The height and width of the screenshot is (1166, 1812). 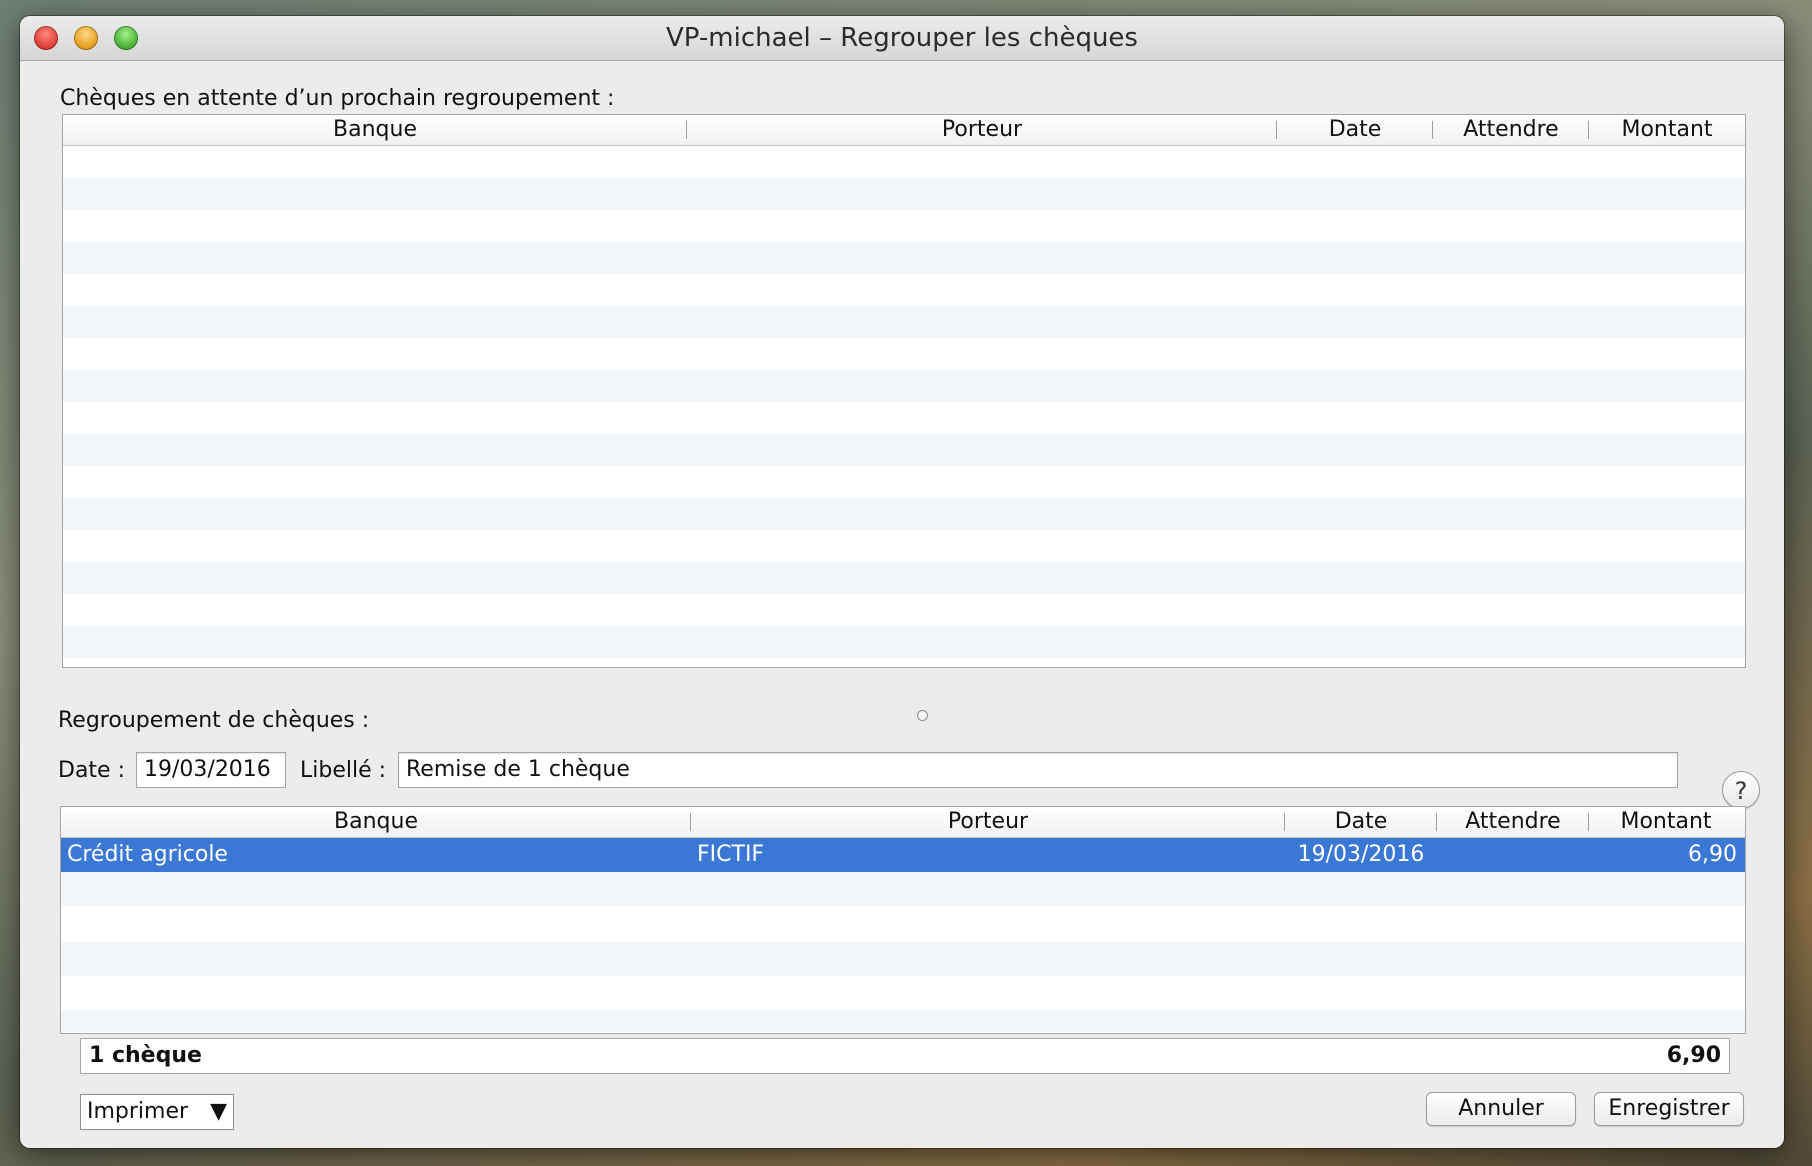 What do you see at coordinates (375, 130) in the screenshot?
I see `pending-col-banque: Banque` at bounding box center [375, 130].